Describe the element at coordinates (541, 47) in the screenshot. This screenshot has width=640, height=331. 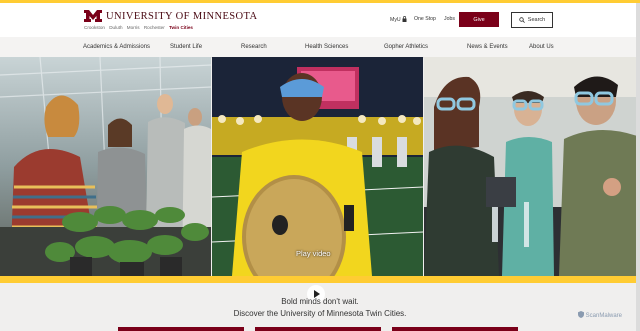
I see `nav-item-about-us: About Us` at that location.